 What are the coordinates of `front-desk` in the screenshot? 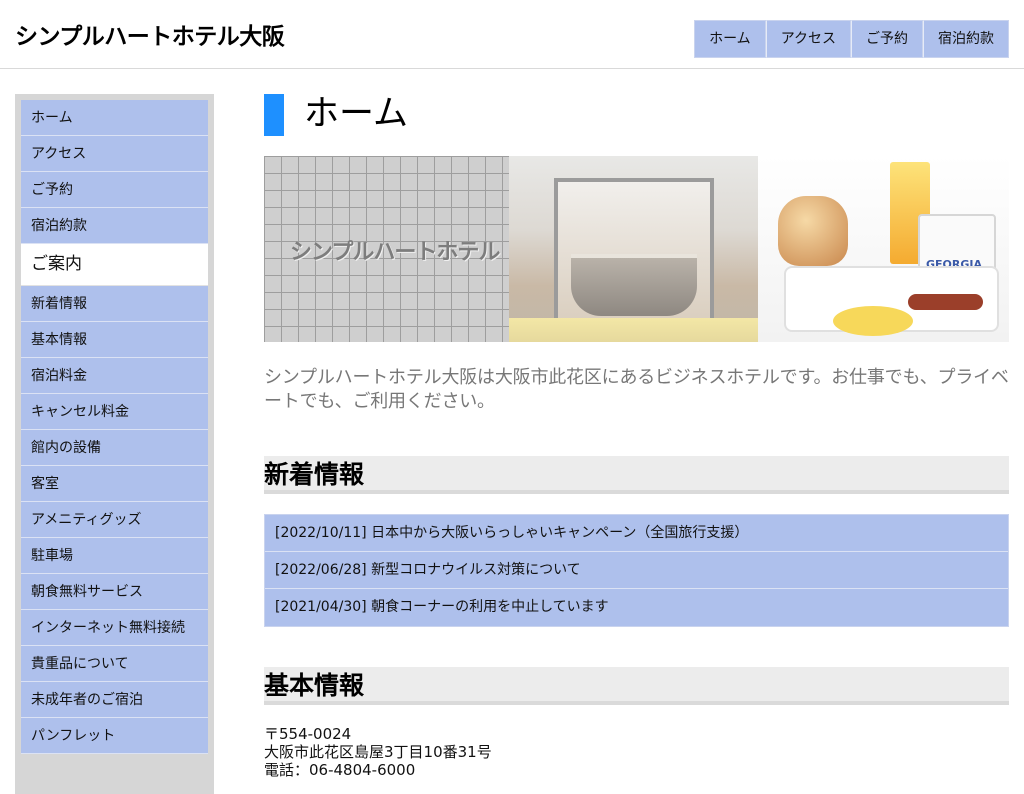 It's located at (634, 285).